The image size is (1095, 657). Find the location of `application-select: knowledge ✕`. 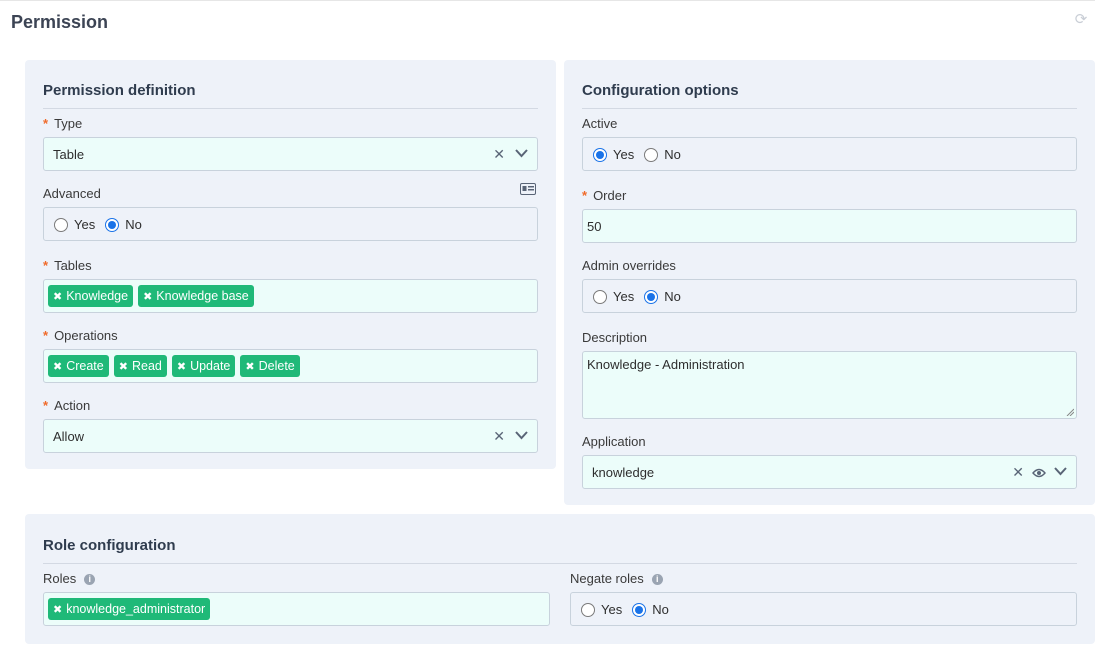

application-select: knowledge ✕ is located at coordinates (829, 472).